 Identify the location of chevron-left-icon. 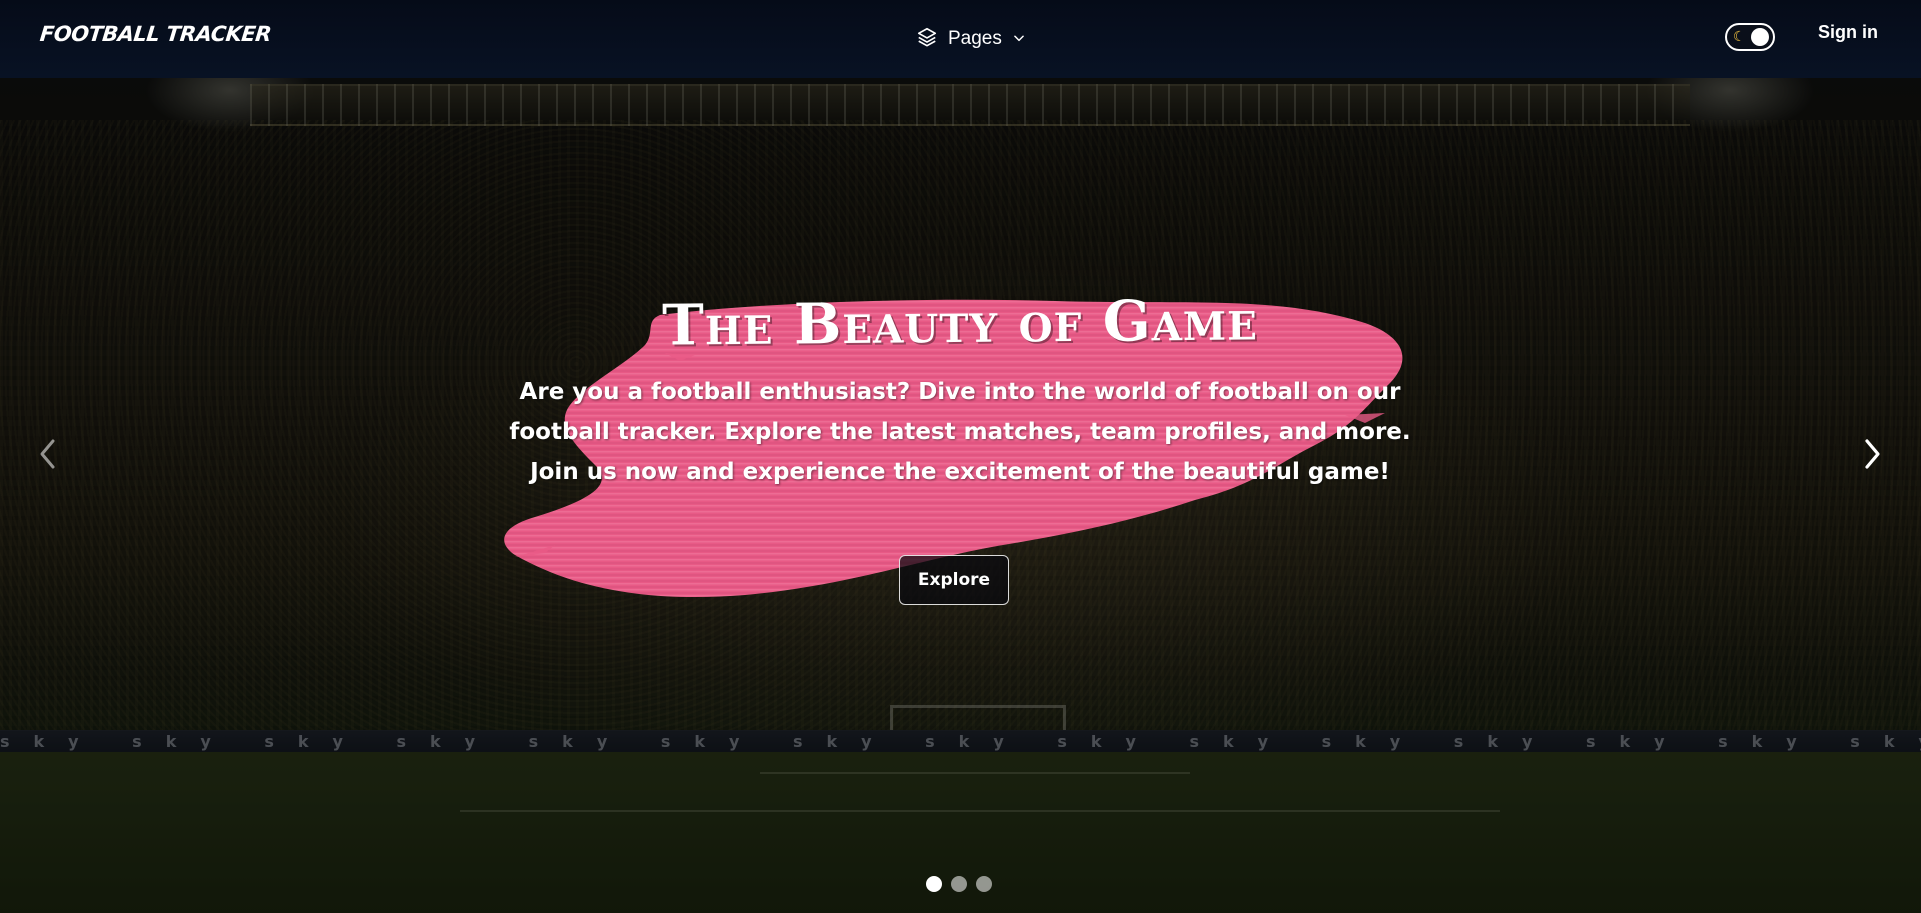
(48, 456).